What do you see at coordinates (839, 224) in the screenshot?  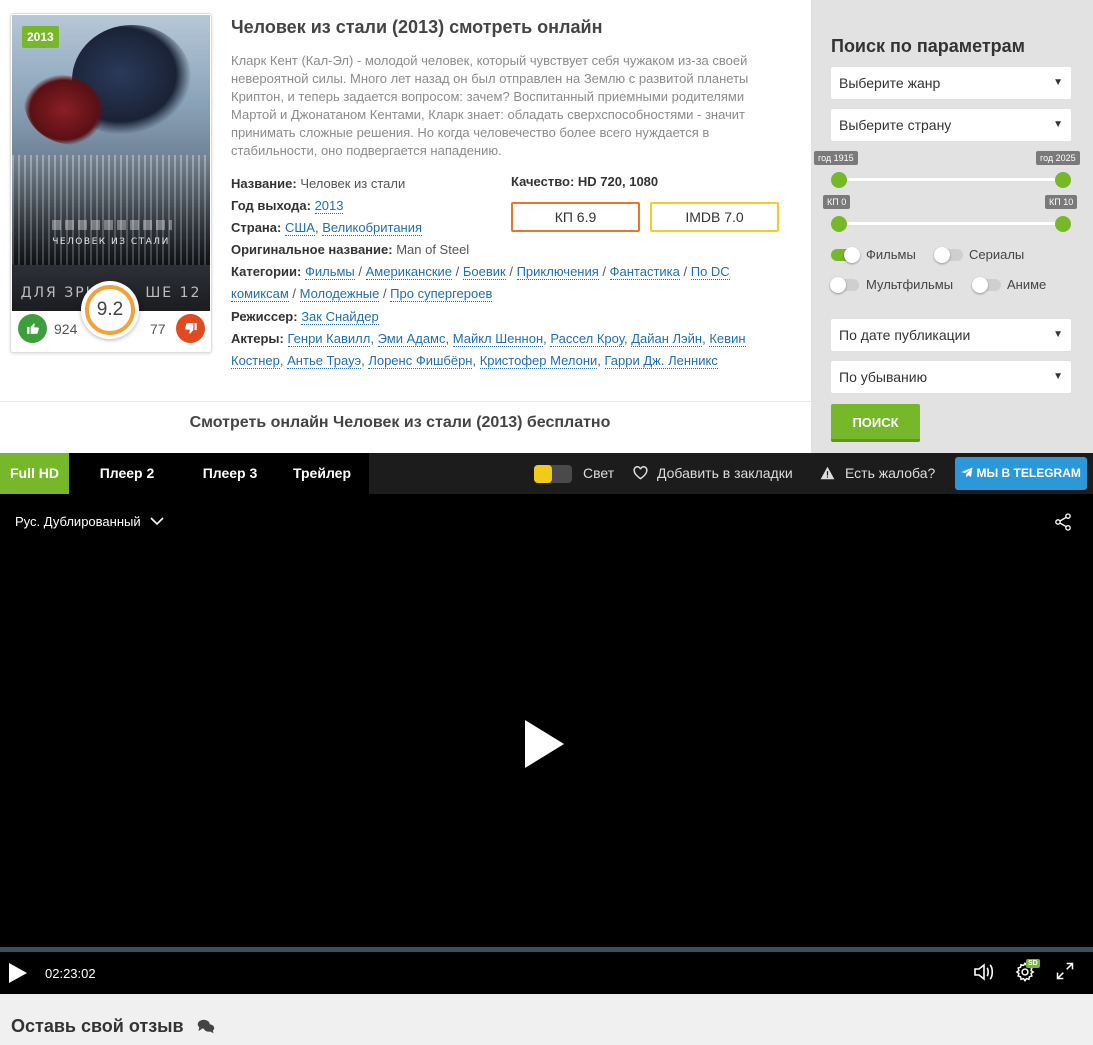 I see `kp-min-handle` at bounding box center [839, 224].